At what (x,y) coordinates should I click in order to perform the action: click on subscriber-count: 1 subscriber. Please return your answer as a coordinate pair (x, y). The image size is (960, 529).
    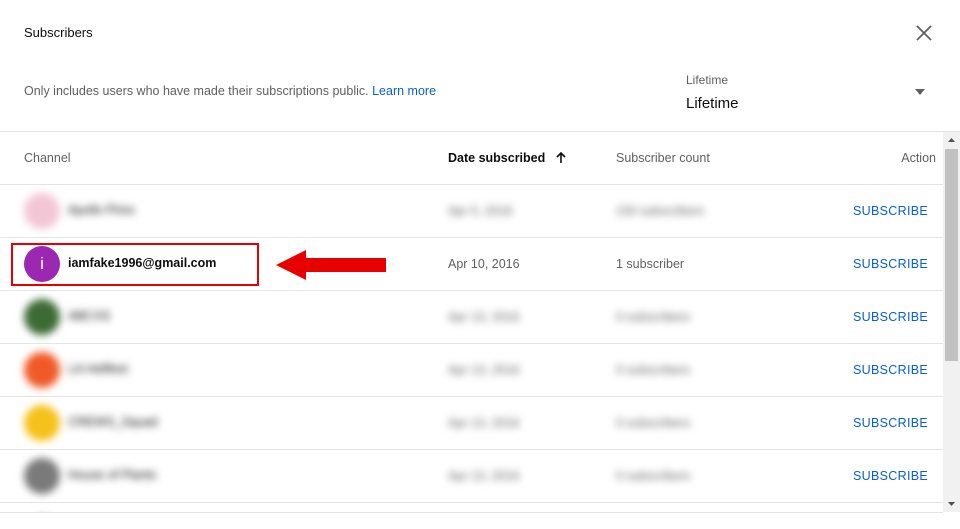
    Looking at the image, I should click on (650, 264).